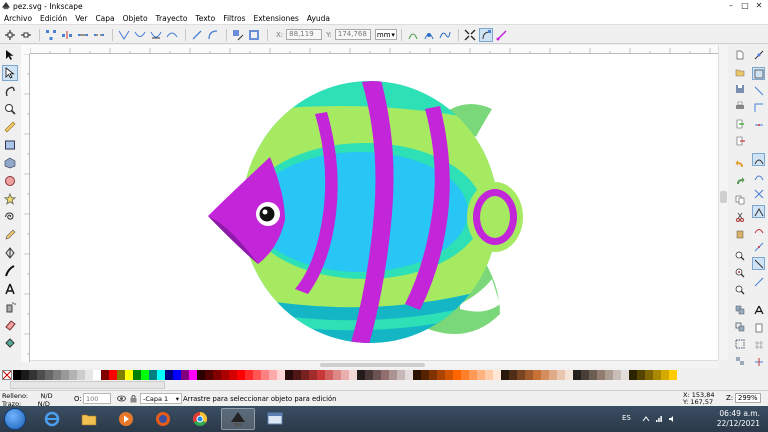  Describe the element at coordinates (10, 271) in the screenshot. I see `calligraphy-tool-icon` at that location.